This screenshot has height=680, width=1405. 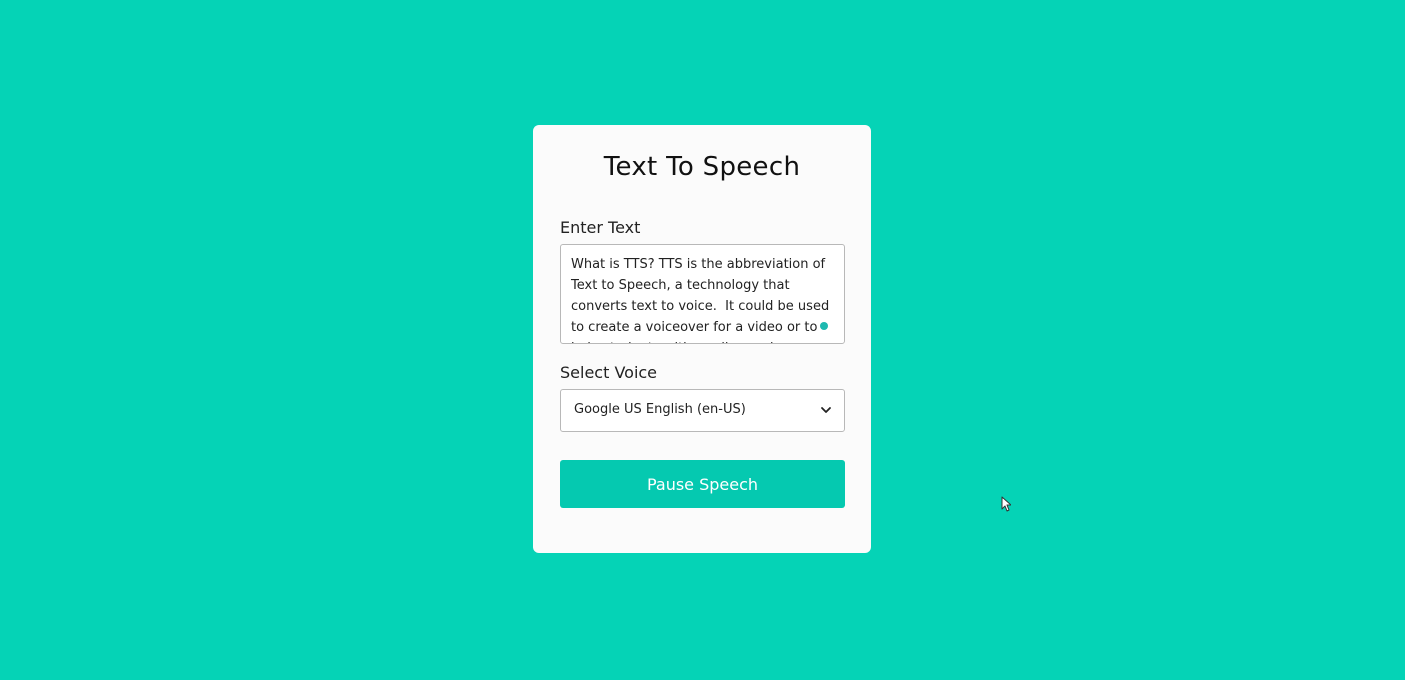 I want to click on select-voice-label: Select Voice, so click(x=609, y=372).